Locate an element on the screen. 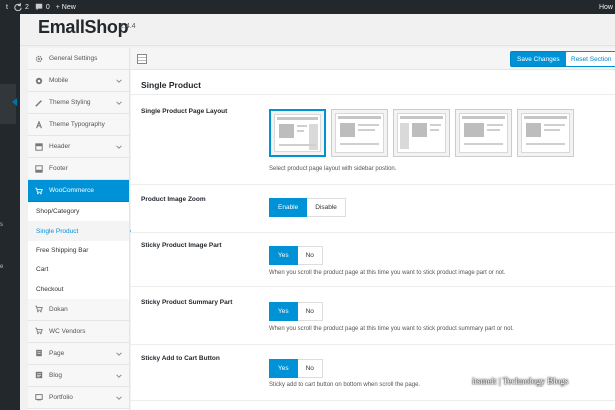  nav-sub-cart: Cart is located at coordinates (78, 270).